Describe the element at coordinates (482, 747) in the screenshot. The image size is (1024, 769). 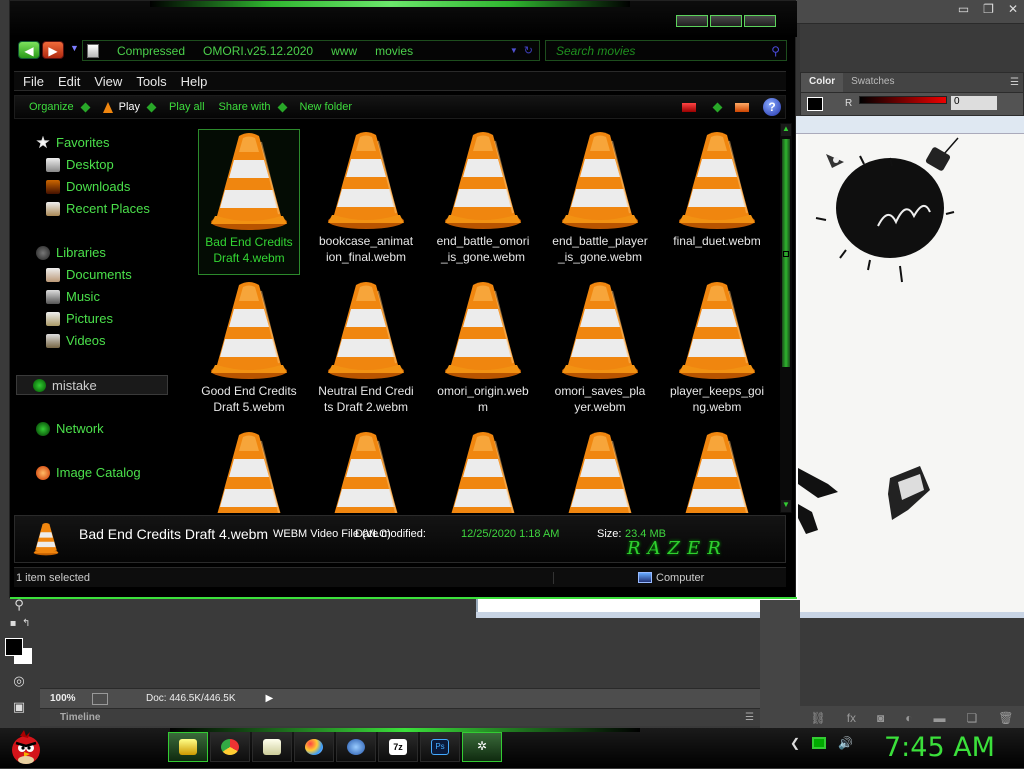
I see `taskbar-razer: ✲` at that location.